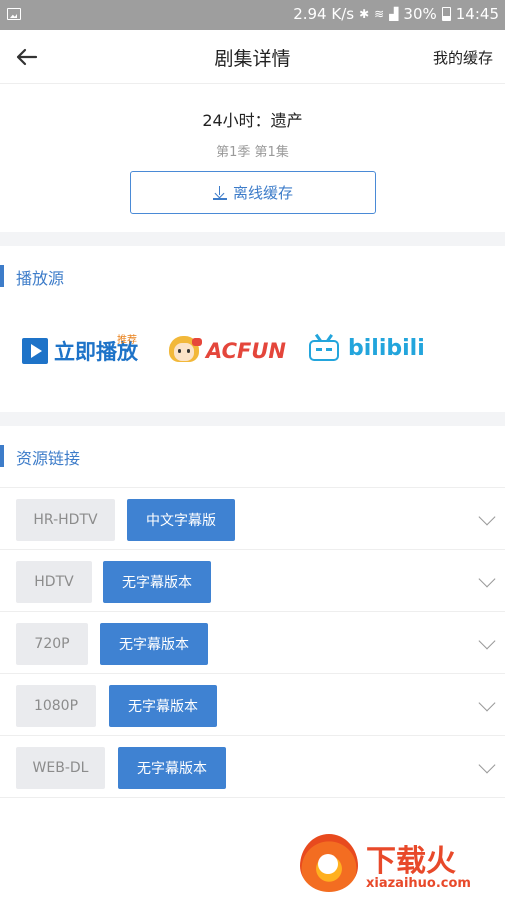  Describe the element at coordinates (246, 351) in the screenshot. I see `source-acfun-label: ACFUN` at that location.